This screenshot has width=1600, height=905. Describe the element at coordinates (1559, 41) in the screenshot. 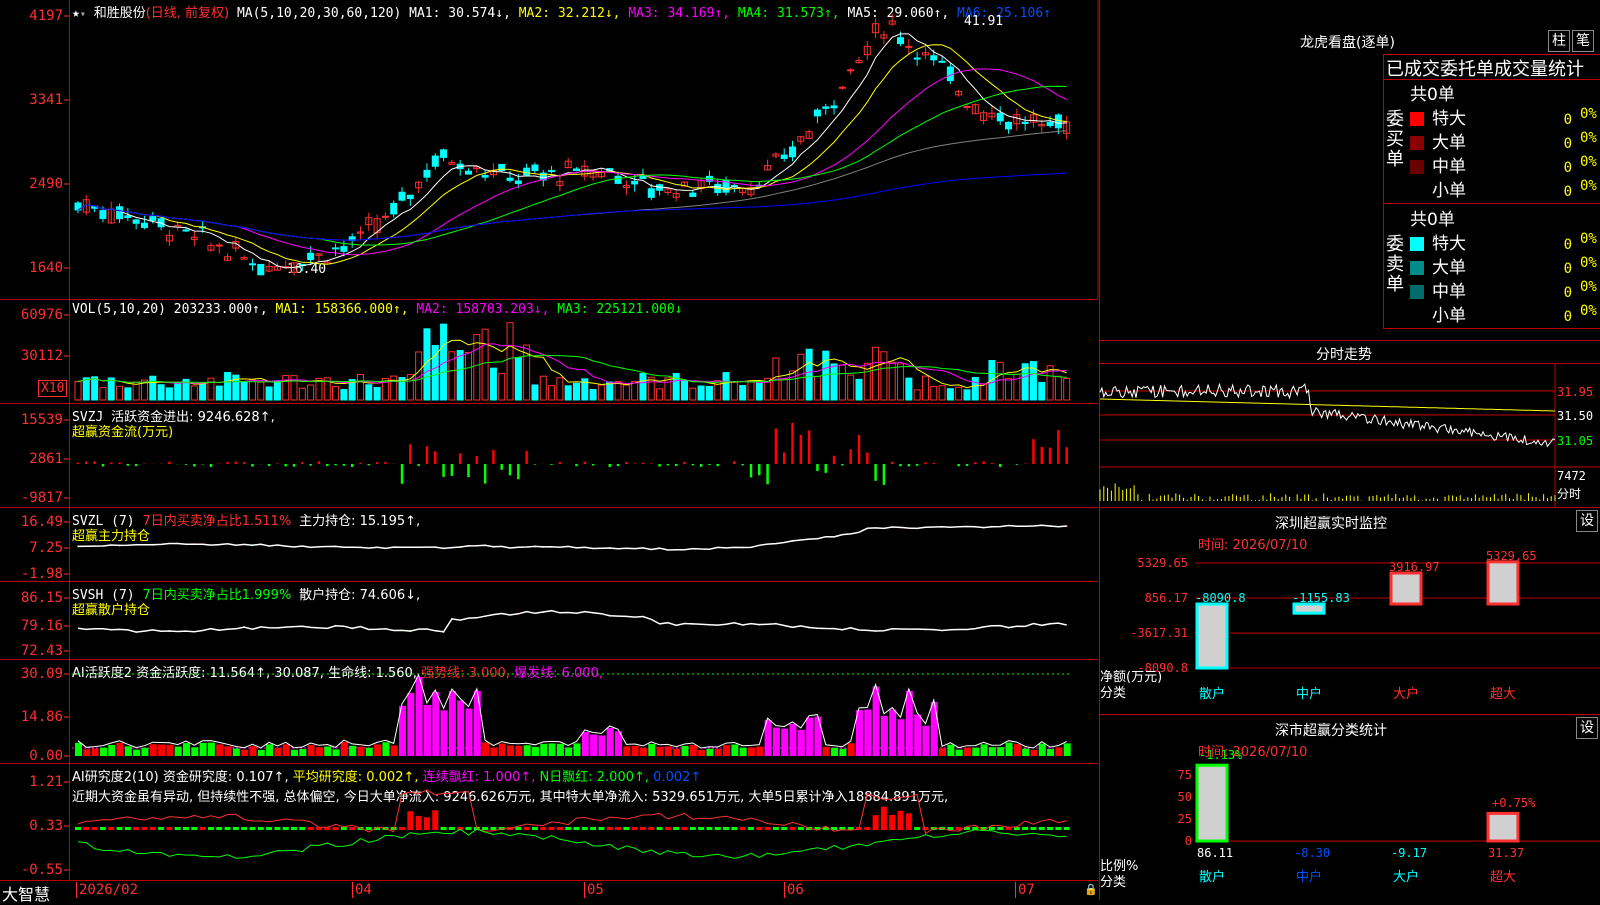

I see `bar-mode-button: 柱` at that location.